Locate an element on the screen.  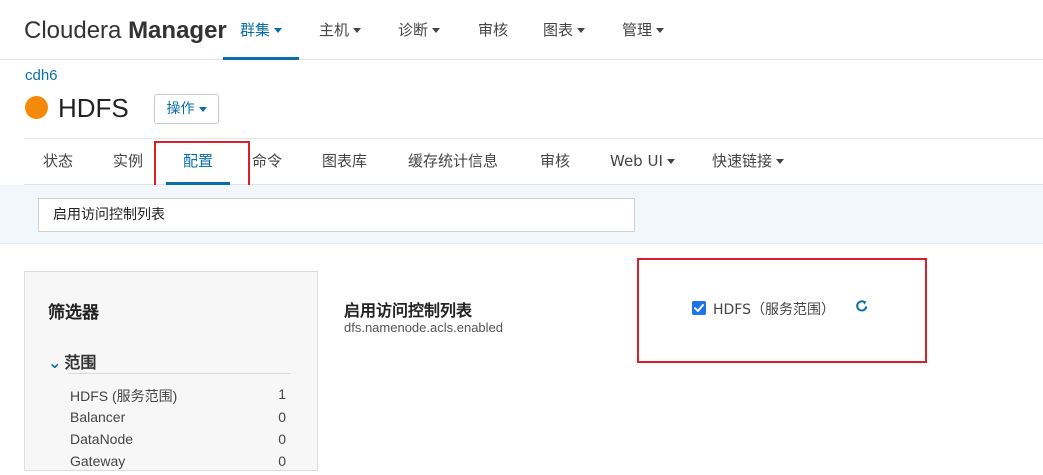
tab-label: 状态 is located at coordinates (58, 161).